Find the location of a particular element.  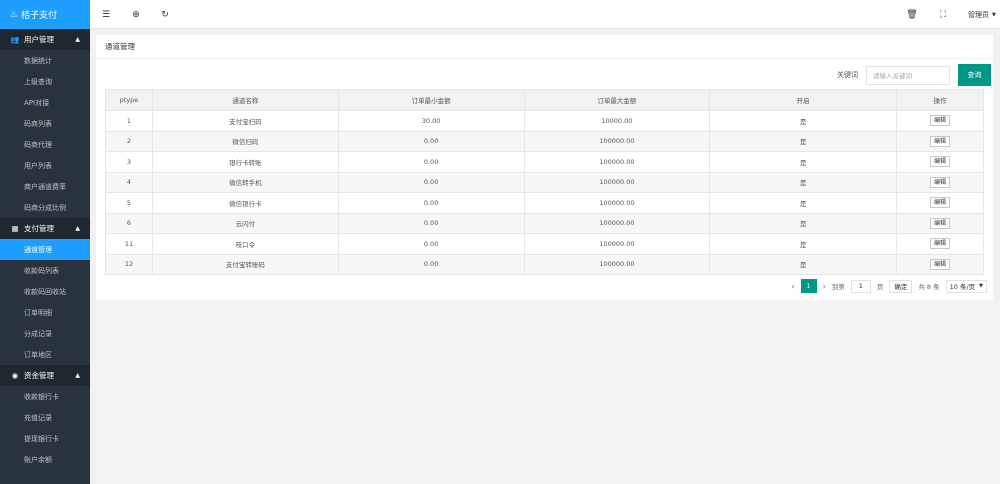

goto-label: 到第 is located at coordinates (838, 287).